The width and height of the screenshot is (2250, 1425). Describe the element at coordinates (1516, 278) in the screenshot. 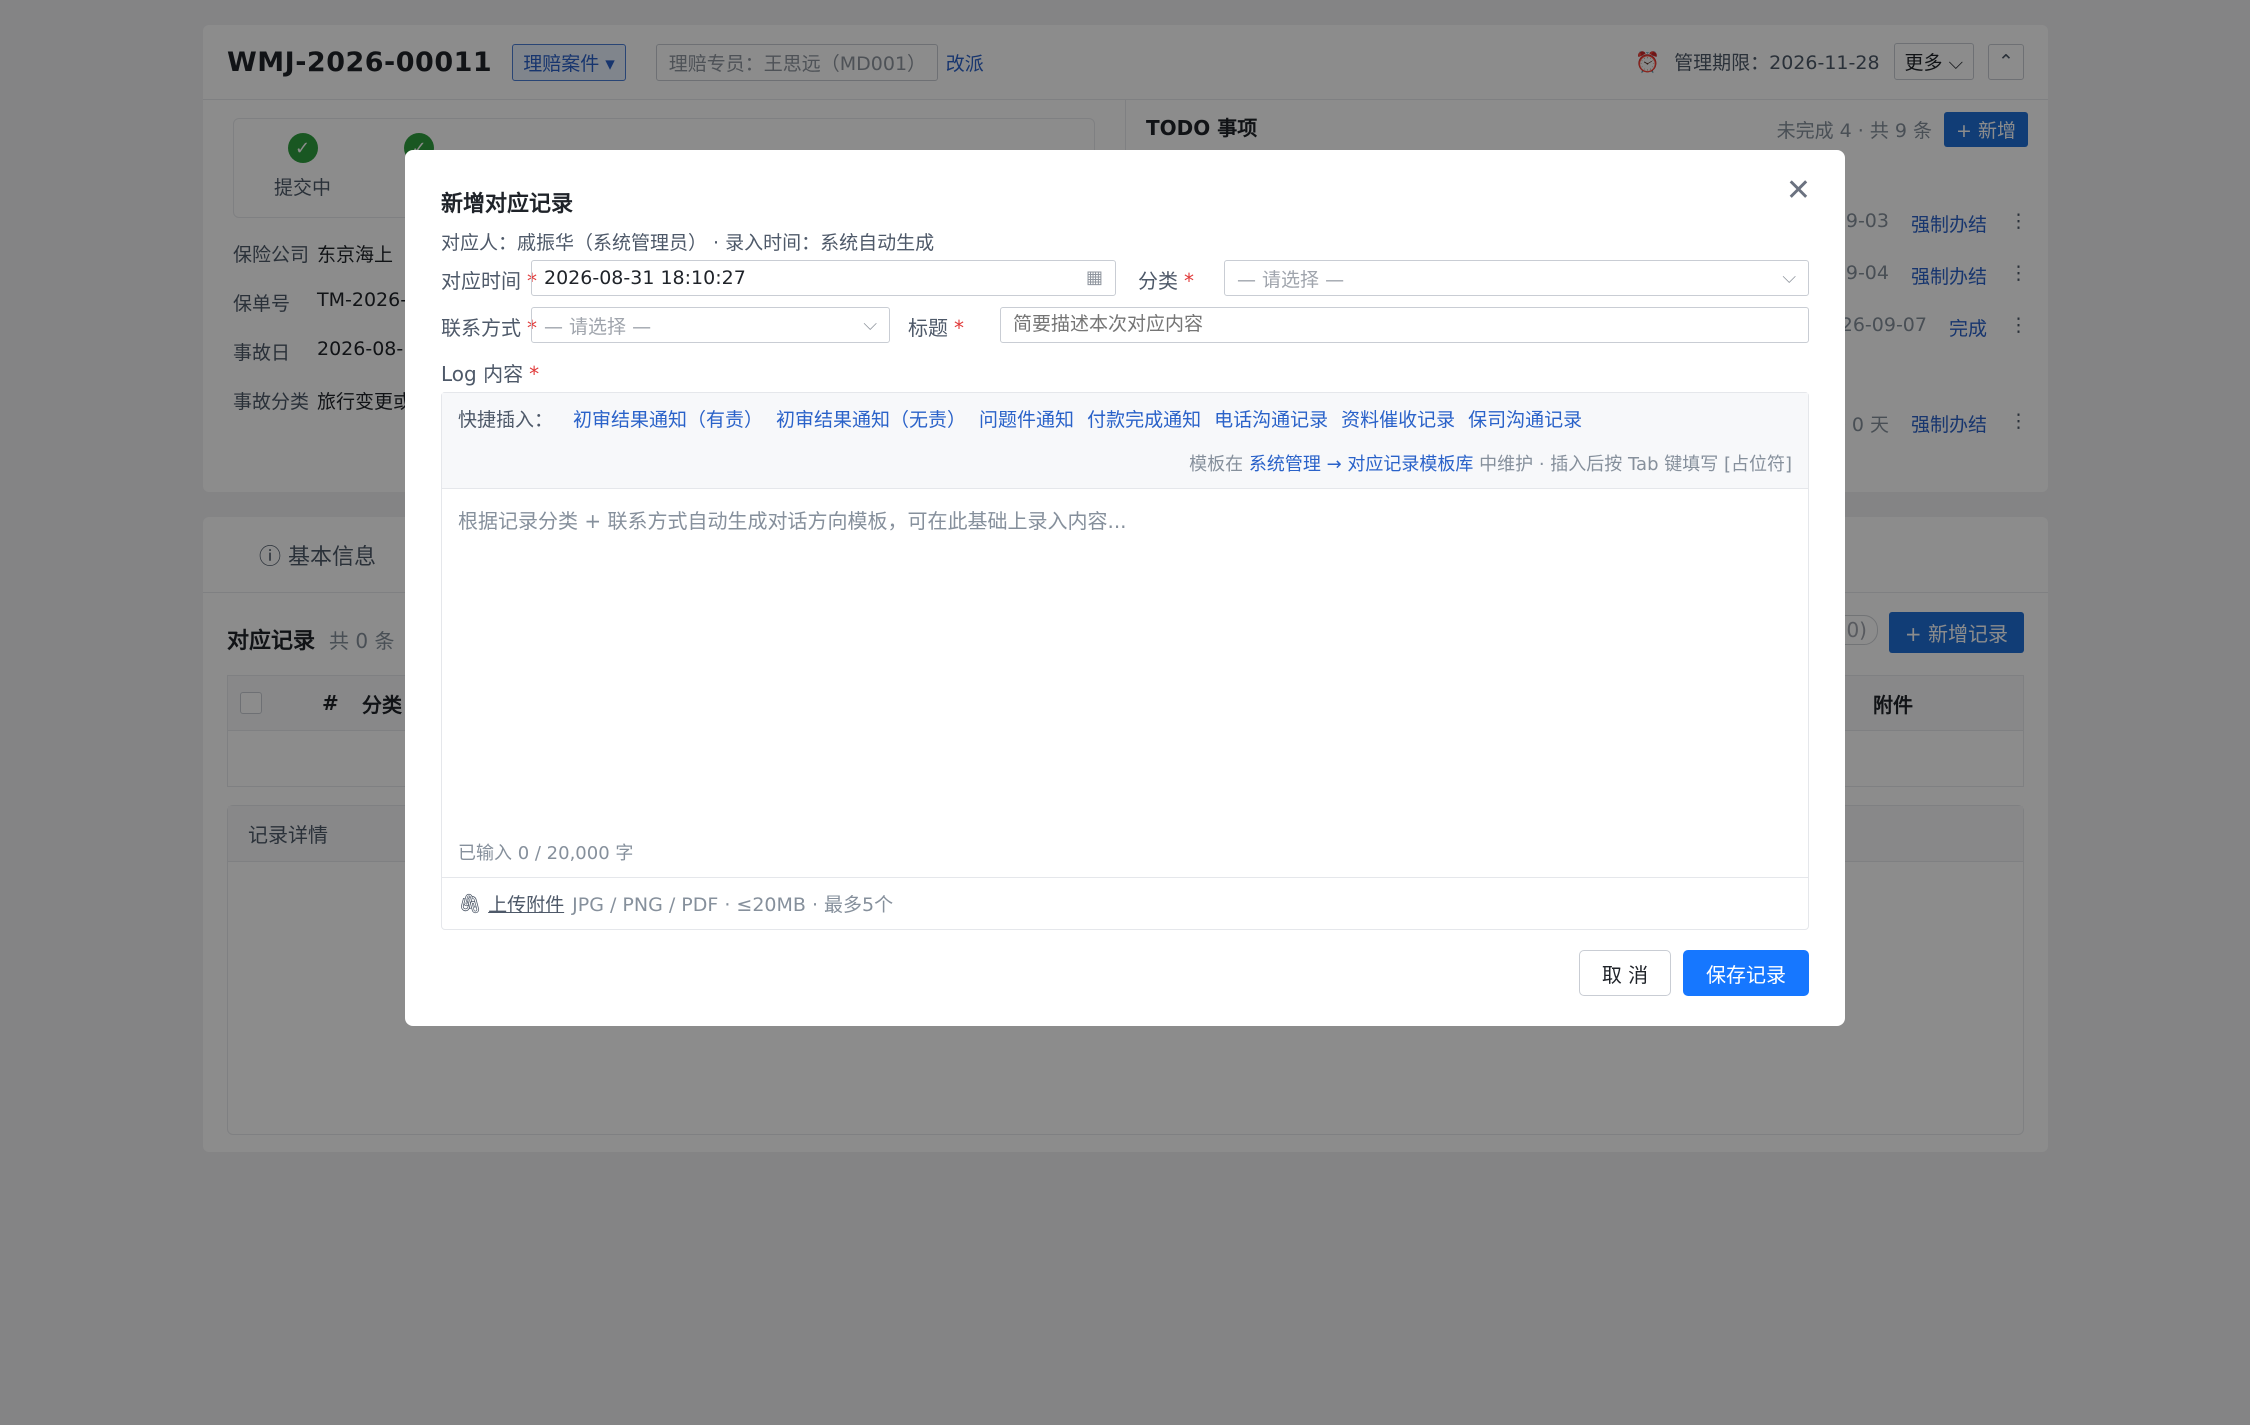

I see `category-select: — 请选择 — ⌵` at that location.